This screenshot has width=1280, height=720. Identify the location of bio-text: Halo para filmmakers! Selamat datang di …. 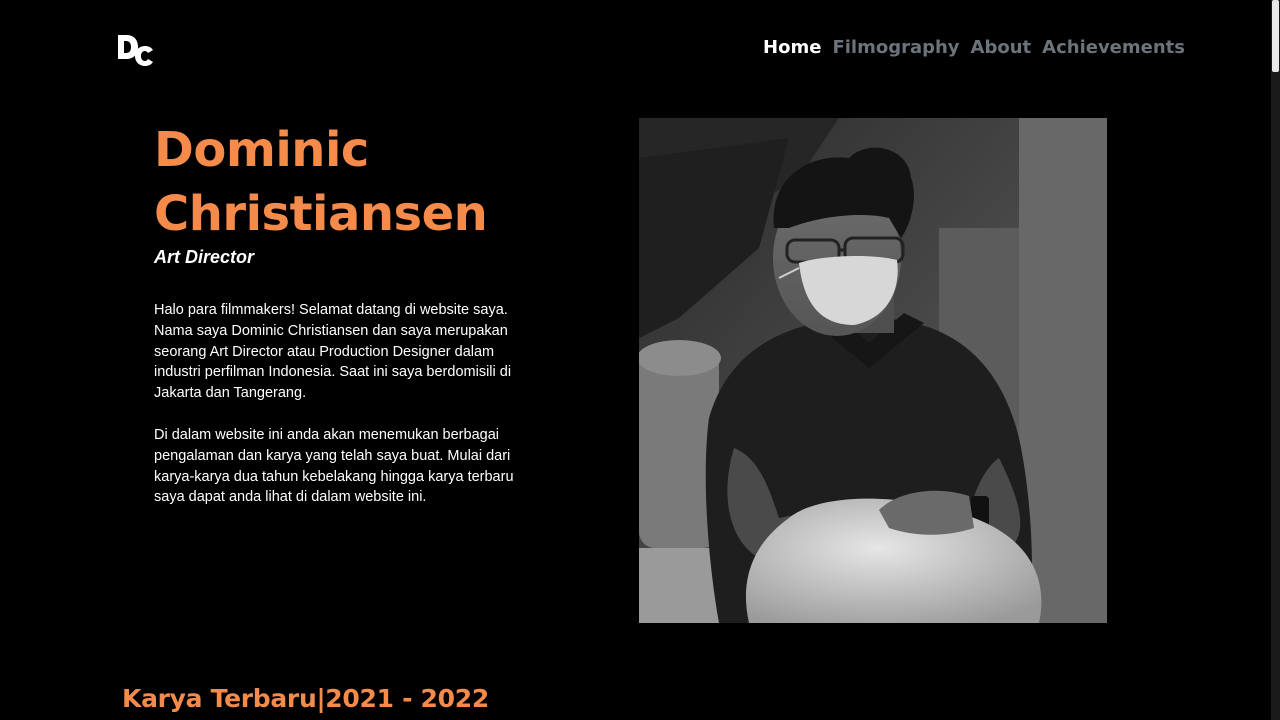
(336, 414).